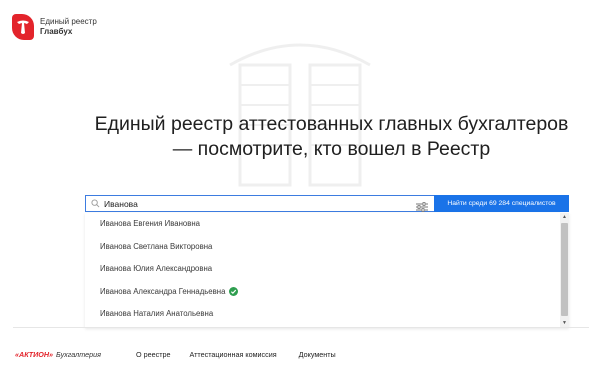  Describe the element at coordinates (331, 149) in the screenshot. I see `page-title-line2: — посмотрите, кто вошел в Реестр` at that location.